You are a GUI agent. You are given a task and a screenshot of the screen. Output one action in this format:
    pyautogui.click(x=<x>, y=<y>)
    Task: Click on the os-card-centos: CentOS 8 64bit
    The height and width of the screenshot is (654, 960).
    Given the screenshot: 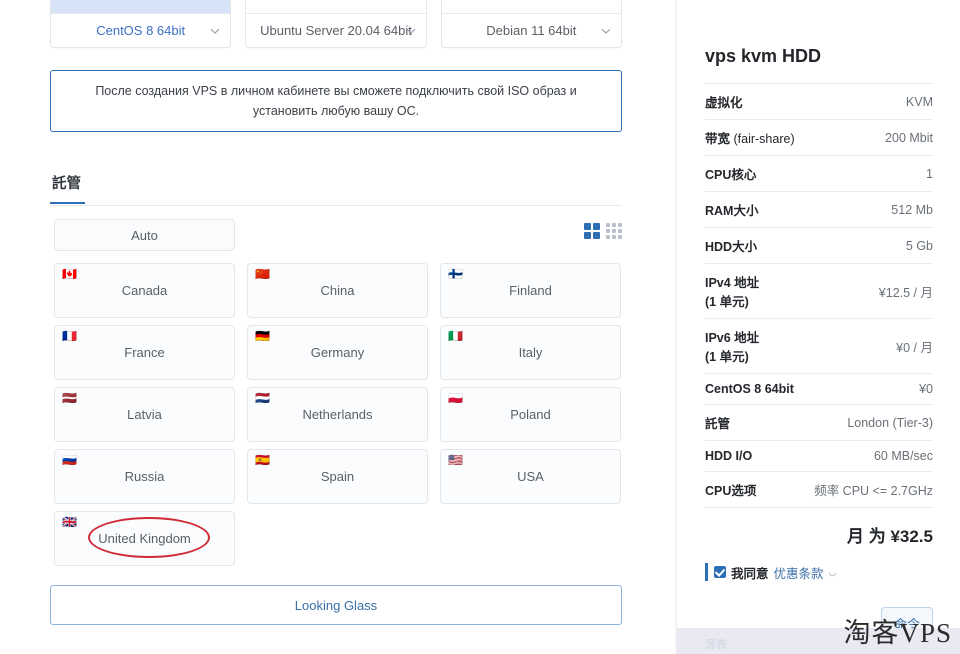 What is the action you would take?
    pyautogui.click(x=141, y=24)
    